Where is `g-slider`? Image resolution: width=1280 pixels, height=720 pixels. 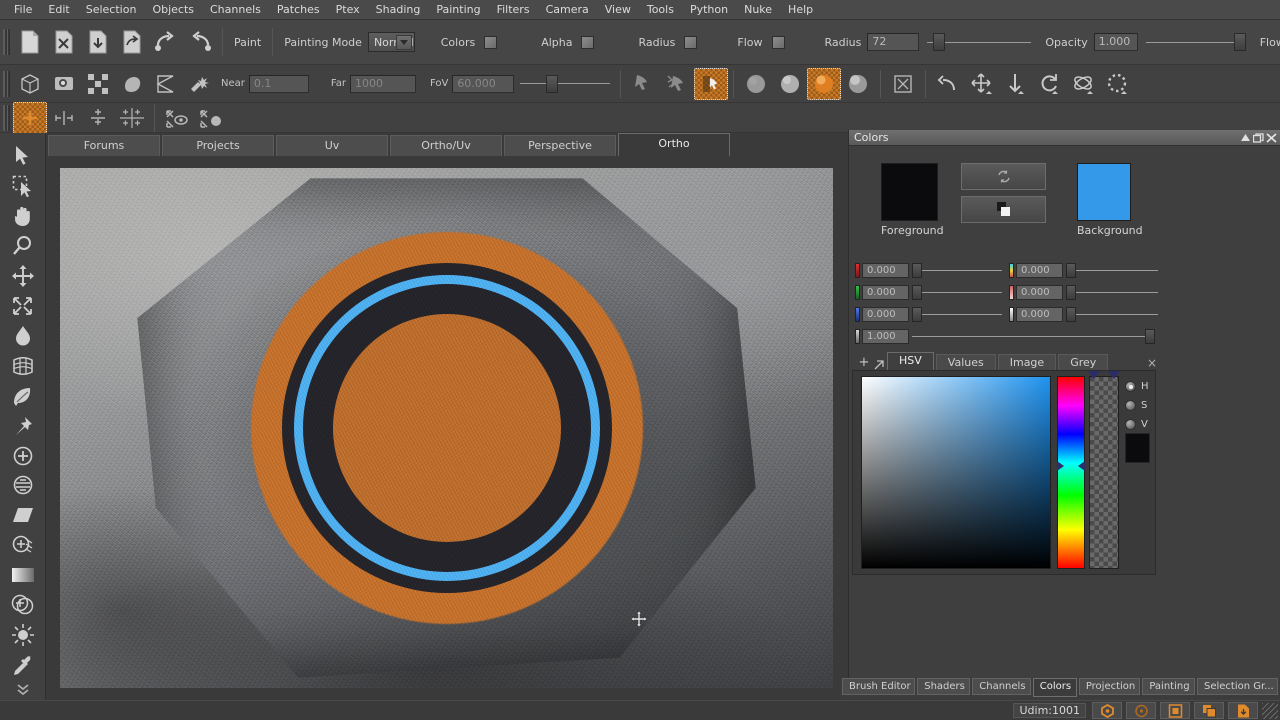
g-slider is located at coordinates (957, 292).